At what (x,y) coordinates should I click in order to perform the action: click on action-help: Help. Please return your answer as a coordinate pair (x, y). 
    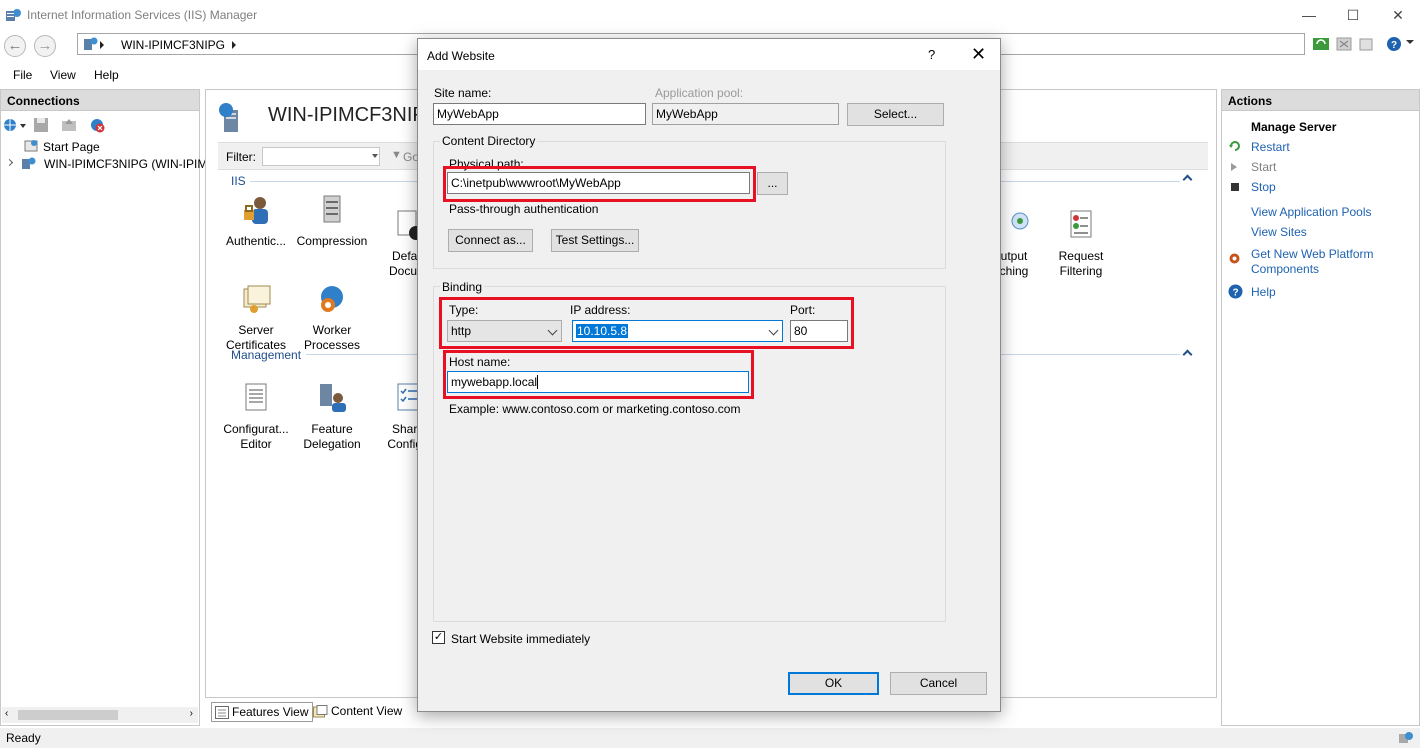
    Looking at the image, I should click on (1263, 292).